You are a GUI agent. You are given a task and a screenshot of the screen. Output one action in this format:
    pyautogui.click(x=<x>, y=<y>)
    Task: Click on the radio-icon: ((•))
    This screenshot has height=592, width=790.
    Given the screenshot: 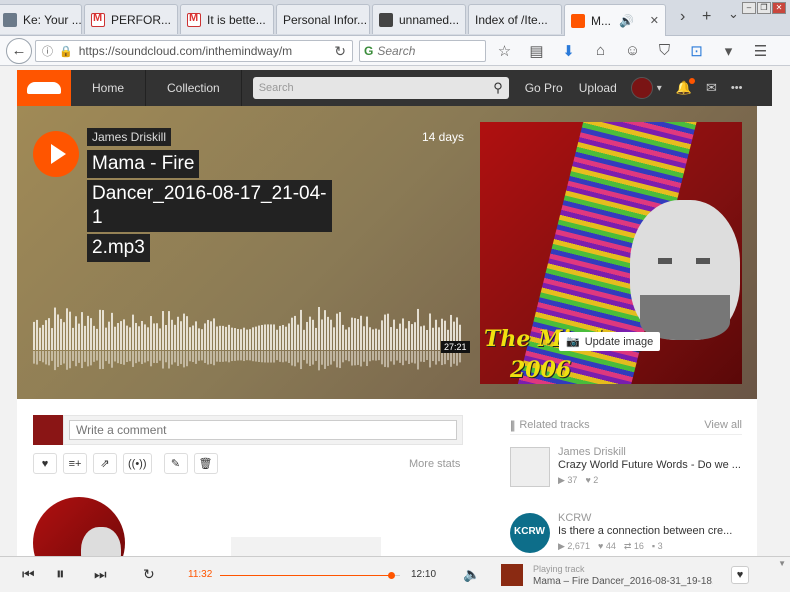 What is the action you would take?
    pyautogui.click(x=137, y=463)
    